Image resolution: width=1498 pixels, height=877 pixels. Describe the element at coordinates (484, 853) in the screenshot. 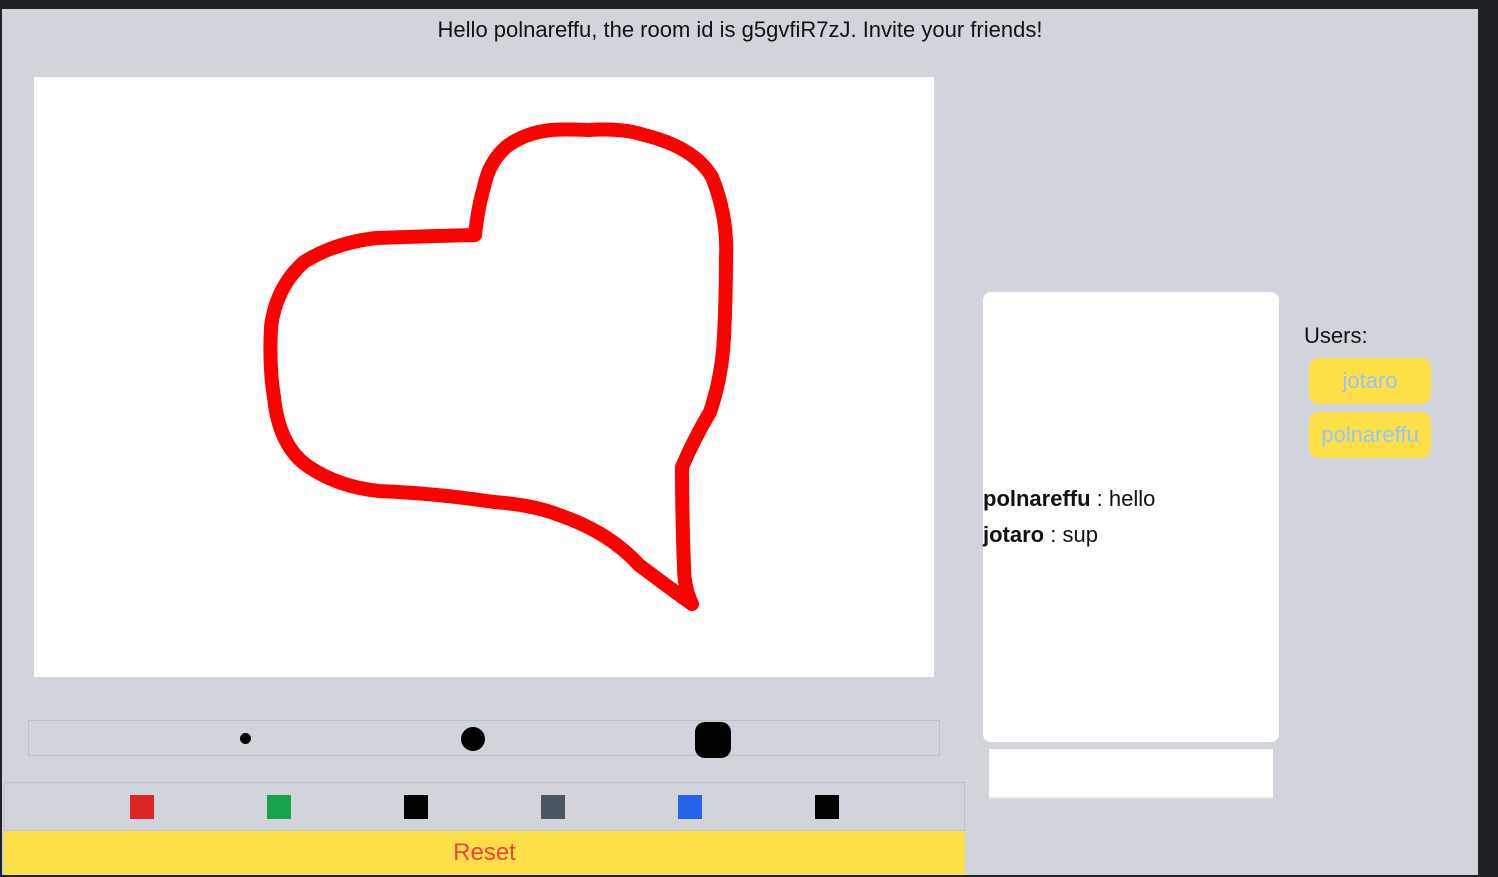

I see `reset-button: Reset` at that location.